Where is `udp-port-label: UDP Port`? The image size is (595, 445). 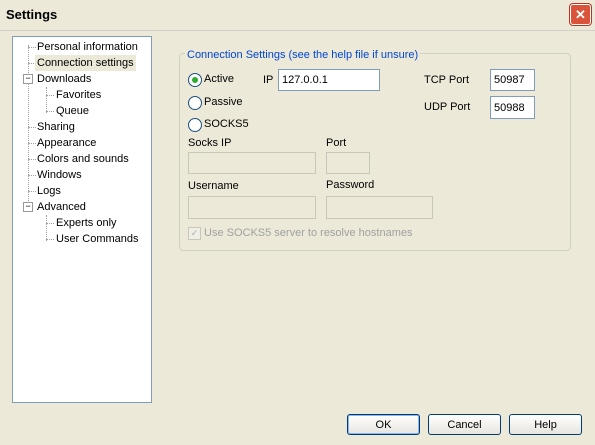
udp-port-label: UDP Port is located at coordinates (447, 107).